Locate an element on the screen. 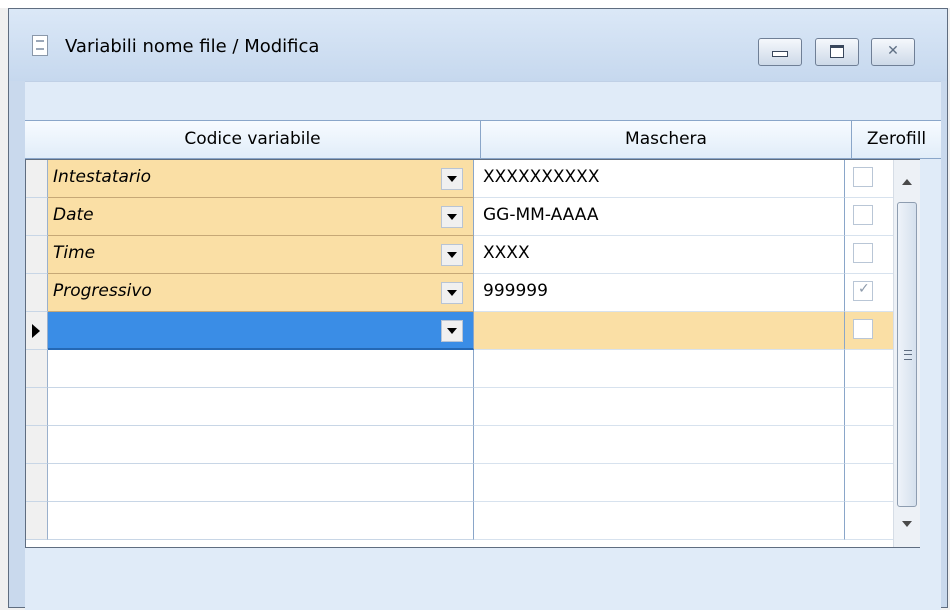 This screenshot has width=950, height=610. variable-code: Intestatario is located at coordinates (102, 177).